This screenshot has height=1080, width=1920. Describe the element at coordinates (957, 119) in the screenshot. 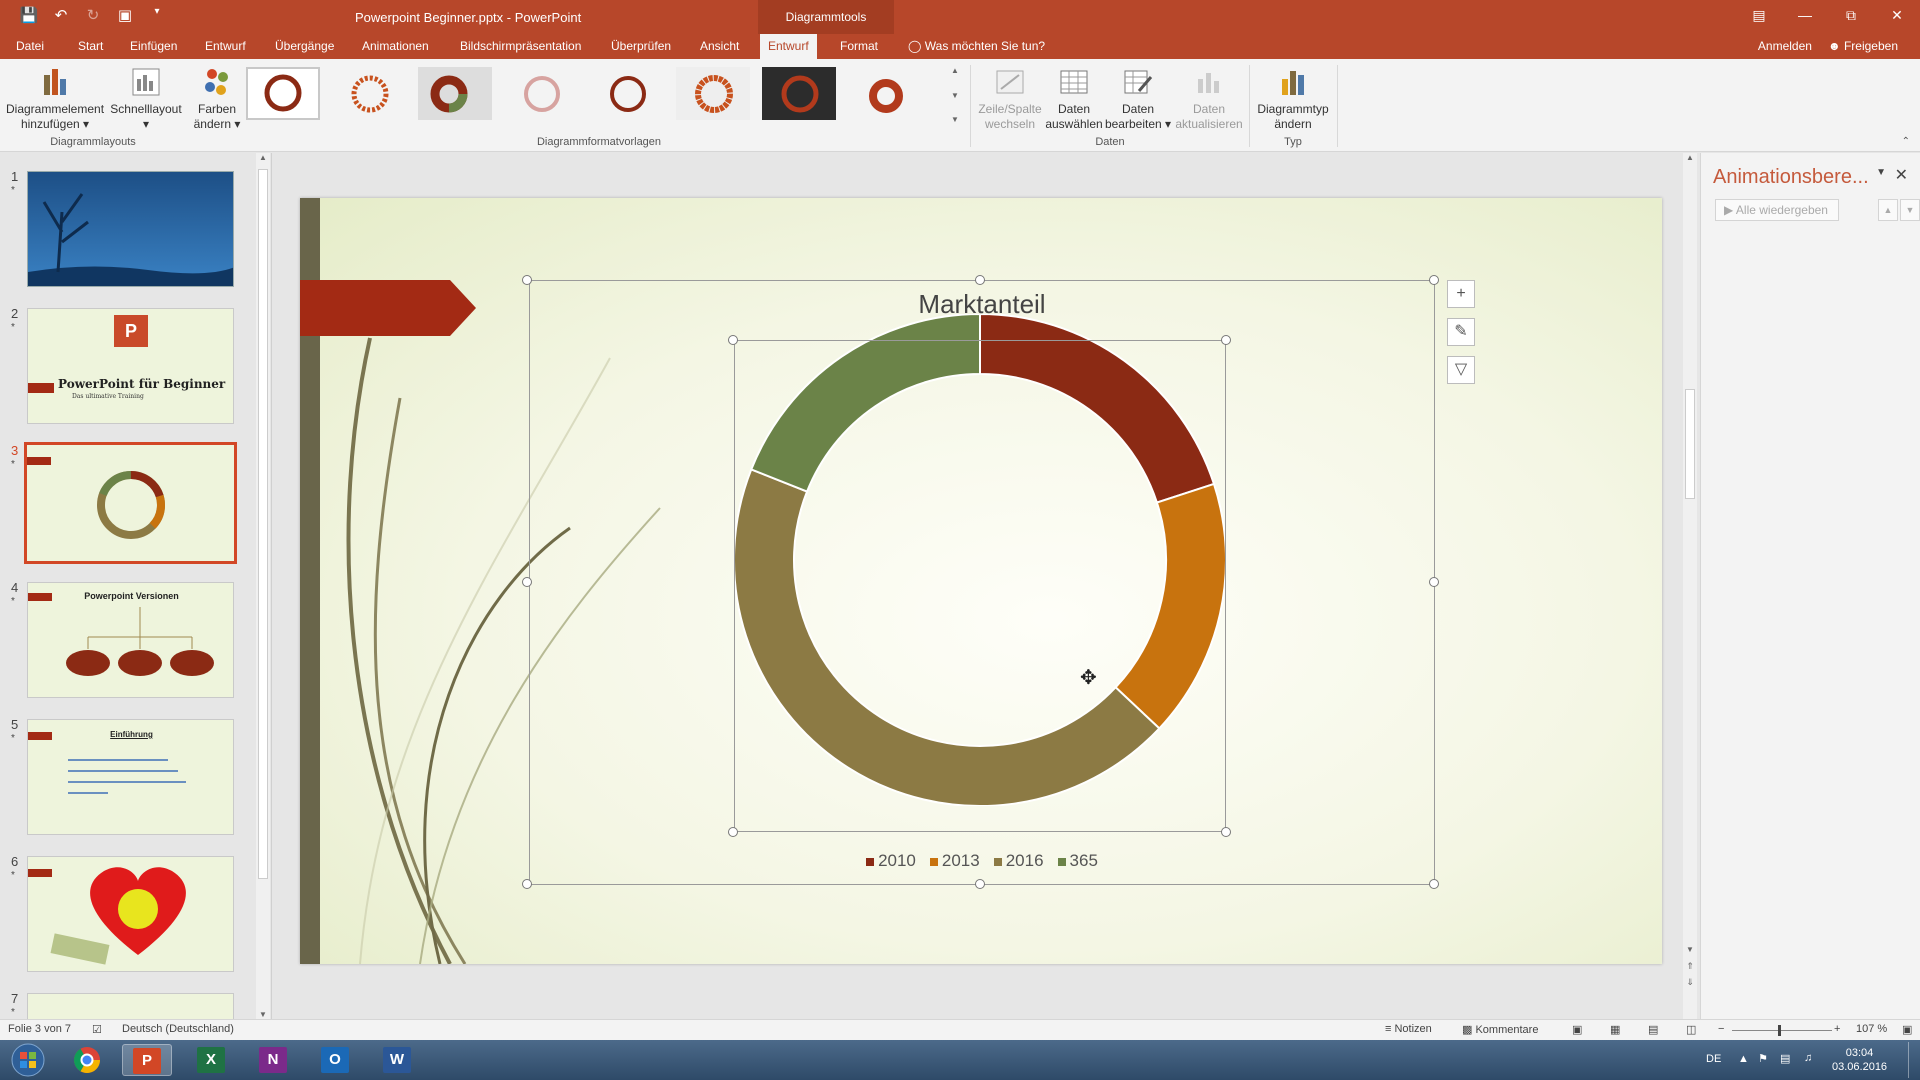

I see `gallery-more-icon: ▼` at that location.